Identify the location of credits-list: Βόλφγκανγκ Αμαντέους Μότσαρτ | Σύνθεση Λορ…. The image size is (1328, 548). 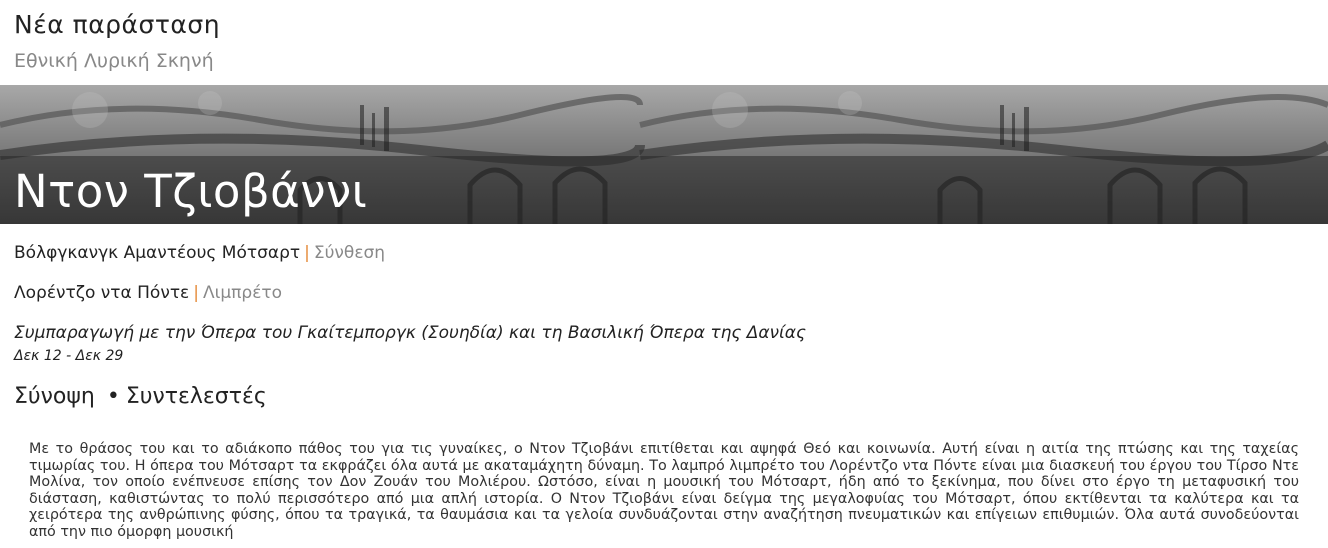
(664, 281).